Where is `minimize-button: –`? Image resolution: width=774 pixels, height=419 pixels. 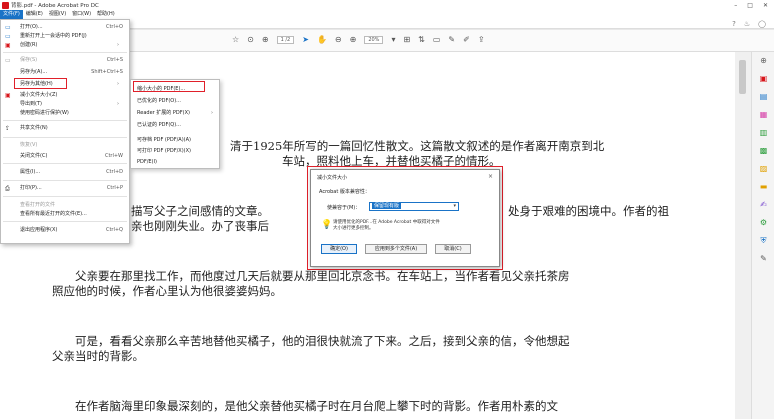
minimize-button: – is located at coordinates (735, 5).